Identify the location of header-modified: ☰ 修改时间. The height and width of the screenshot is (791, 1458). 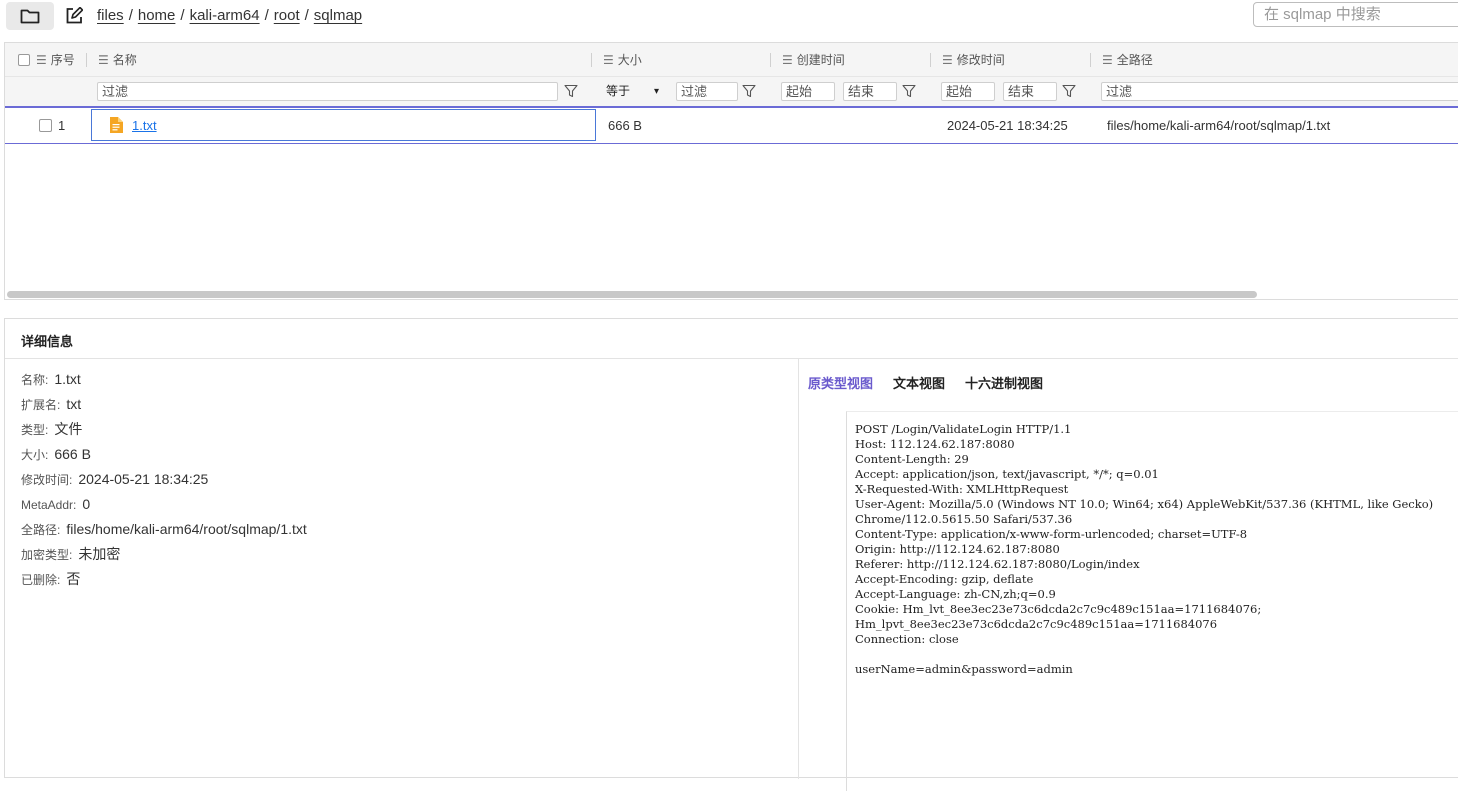
(973, 59).